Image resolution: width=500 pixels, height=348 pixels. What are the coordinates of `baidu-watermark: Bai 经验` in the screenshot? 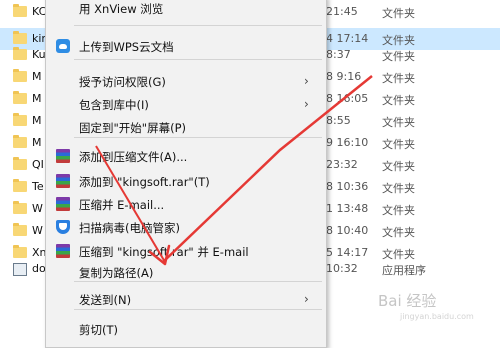 It's located at (407, 301).